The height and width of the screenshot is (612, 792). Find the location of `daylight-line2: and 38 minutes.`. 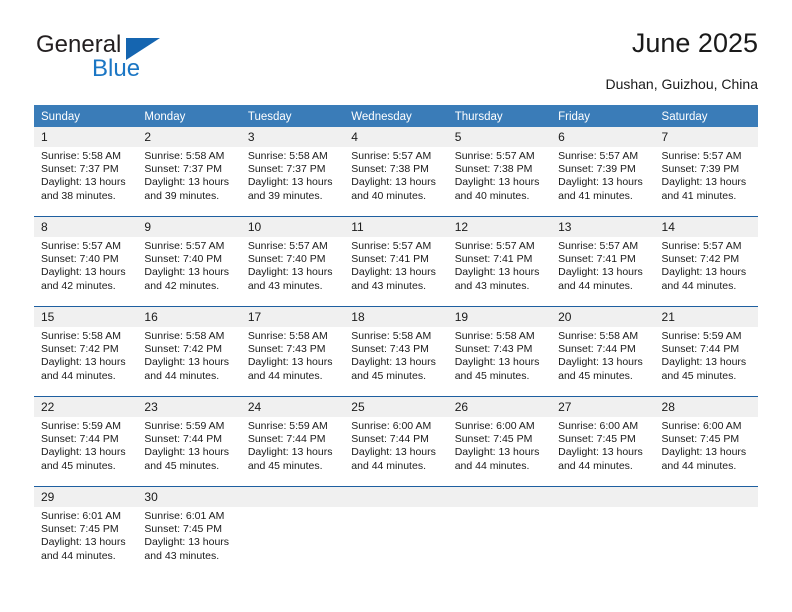

daylight-line2: and 38 minutes. is located at coordinates (78, 195).